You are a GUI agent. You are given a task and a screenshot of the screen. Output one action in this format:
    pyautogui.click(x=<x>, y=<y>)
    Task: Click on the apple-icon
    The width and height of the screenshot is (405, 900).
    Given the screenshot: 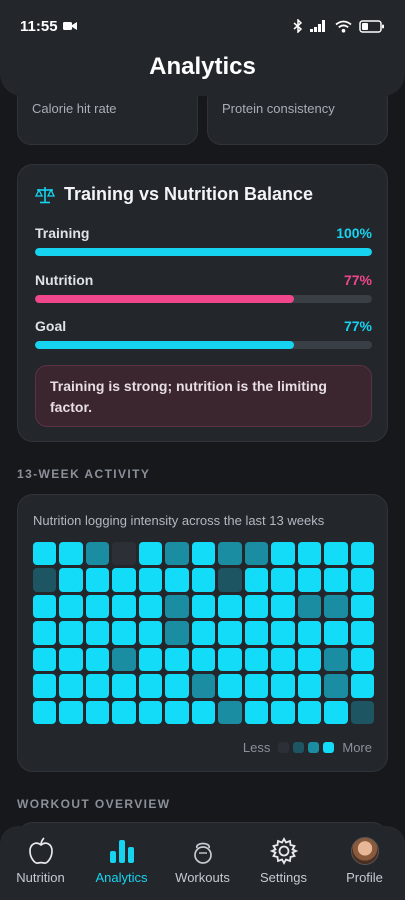 What is the action you would take?
    pyautogui.click(x=40, y=850)
    